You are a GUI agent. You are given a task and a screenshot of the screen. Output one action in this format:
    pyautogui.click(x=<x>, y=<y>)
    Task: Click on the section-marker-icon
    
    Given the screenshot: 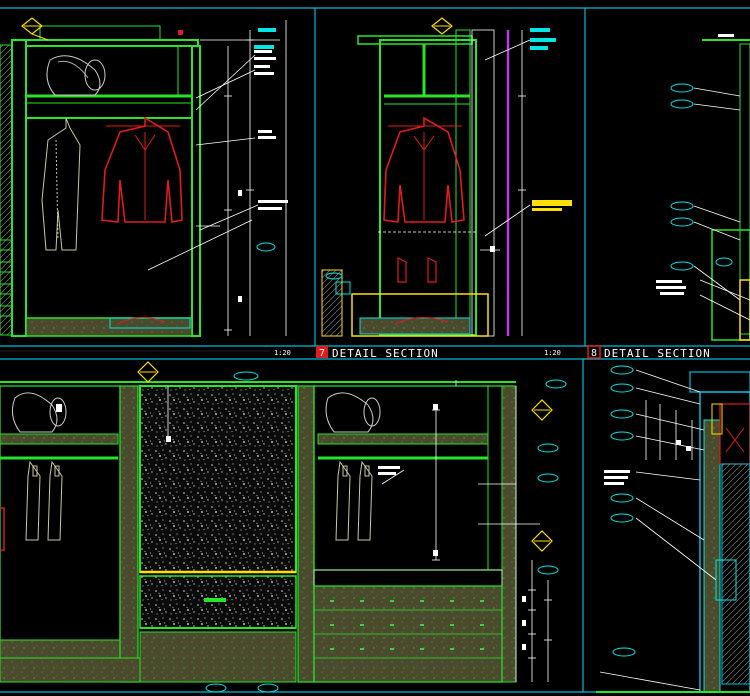 What is the action you would take?
    pyautogui.click(x=35, y=29)
    